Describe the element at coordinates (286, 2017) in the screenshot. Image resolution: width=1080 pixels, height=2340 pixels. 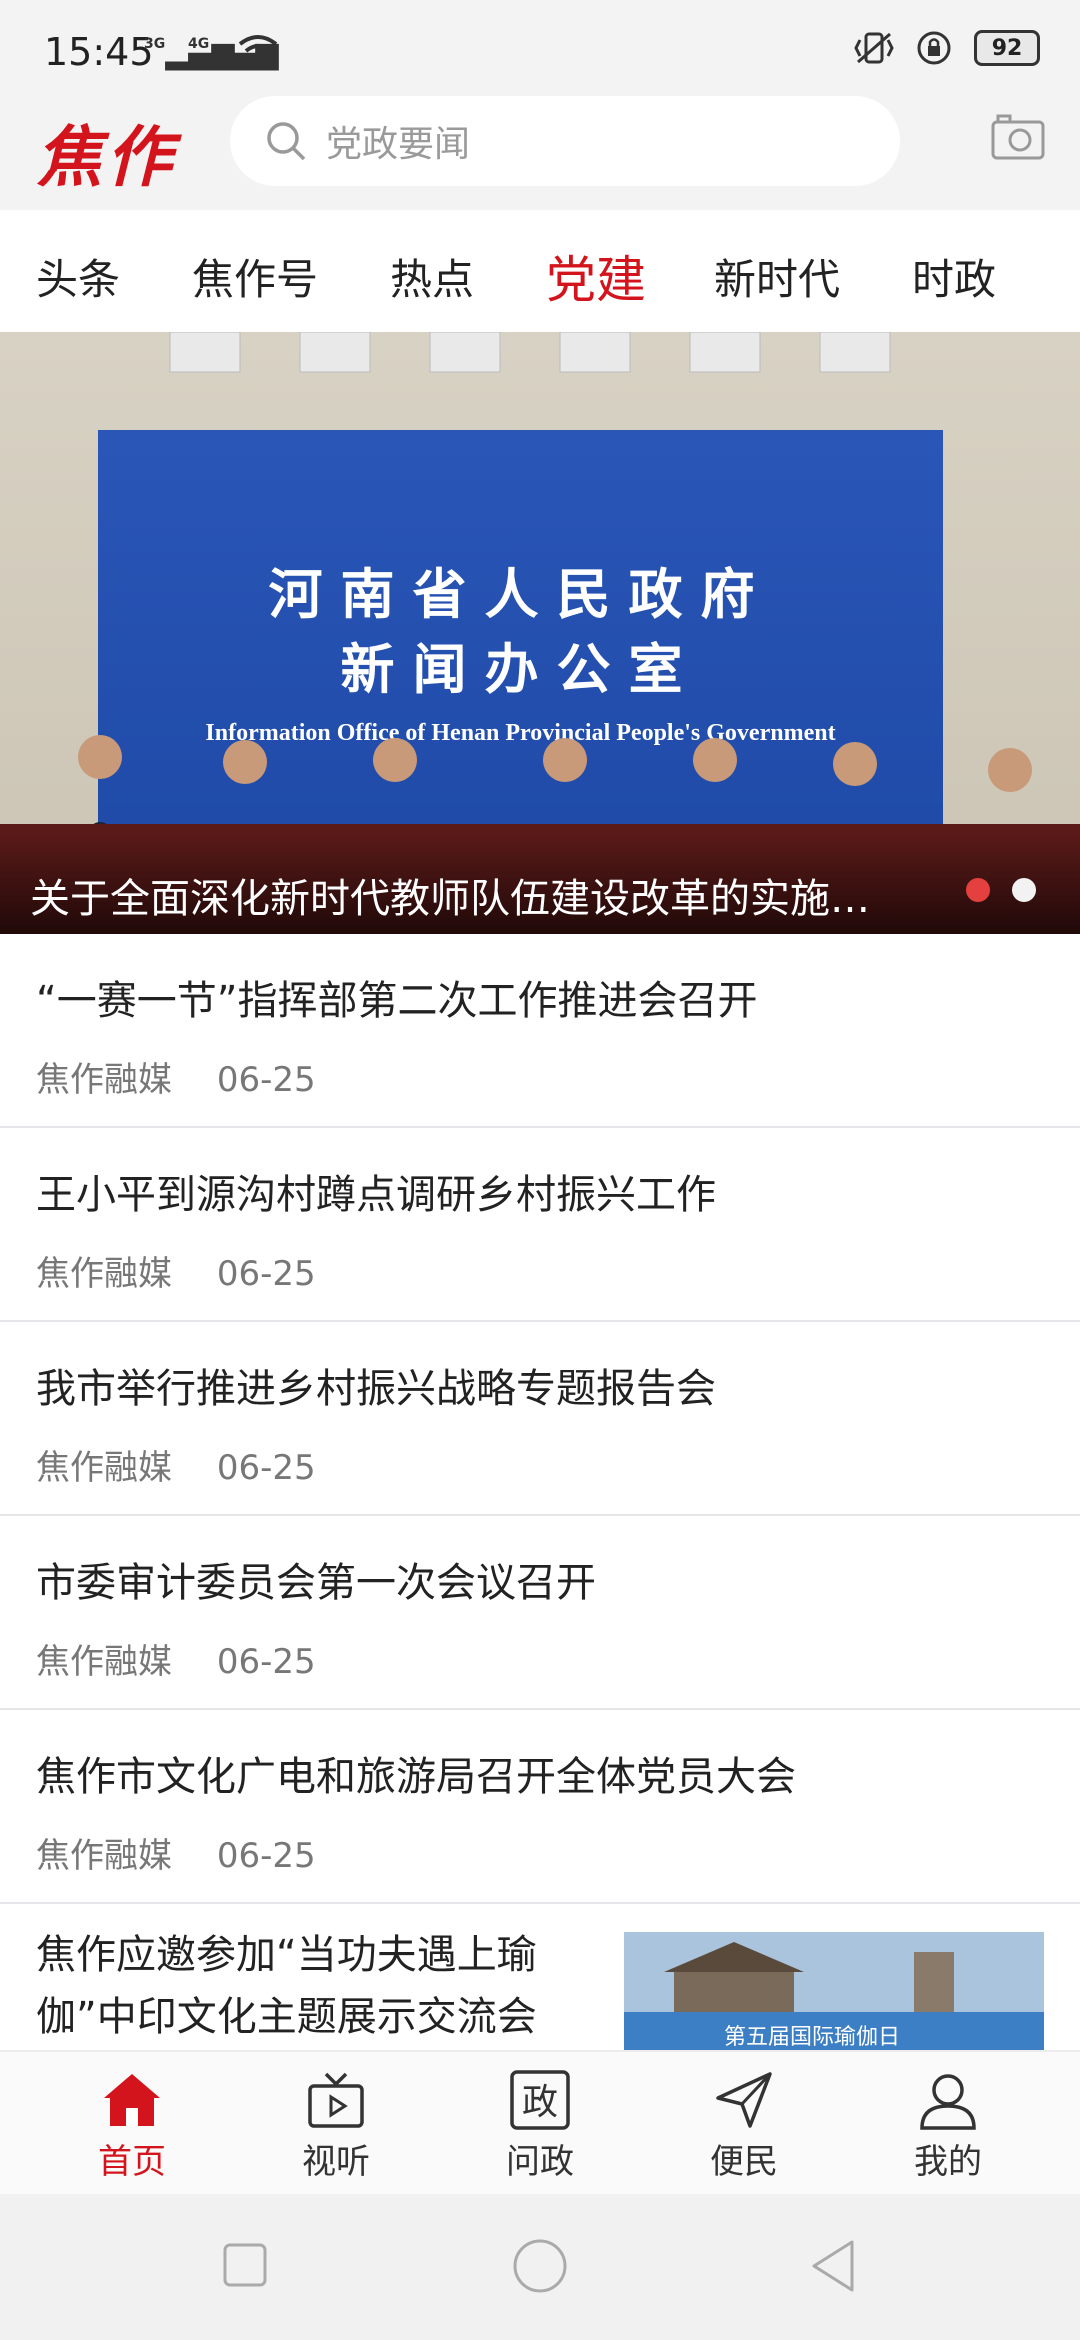
I see `article-title-line2: 伽”中印文化主题展示交流会` at that location.